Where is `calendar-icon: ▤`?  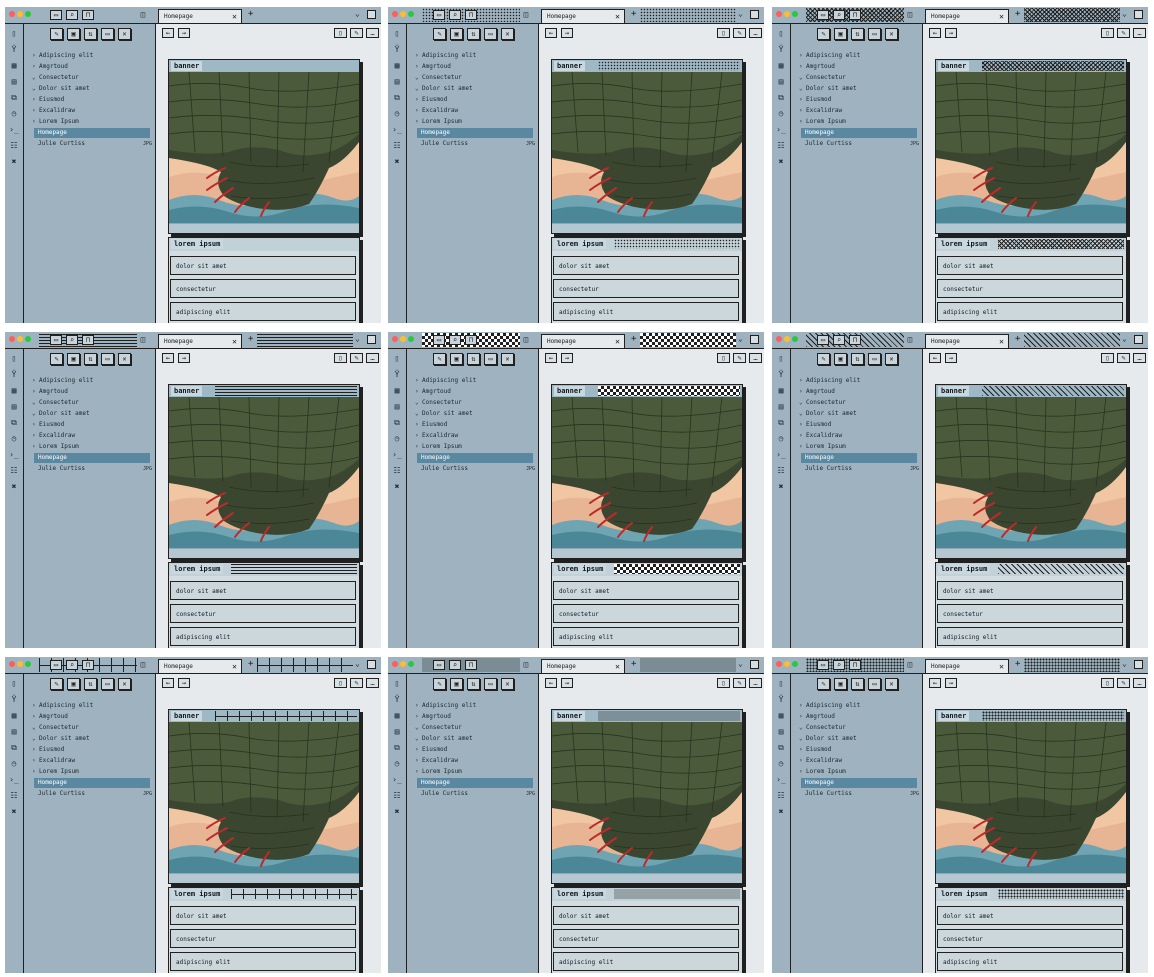
calendar-icon: ▤ is located at coordinates (781, 732).